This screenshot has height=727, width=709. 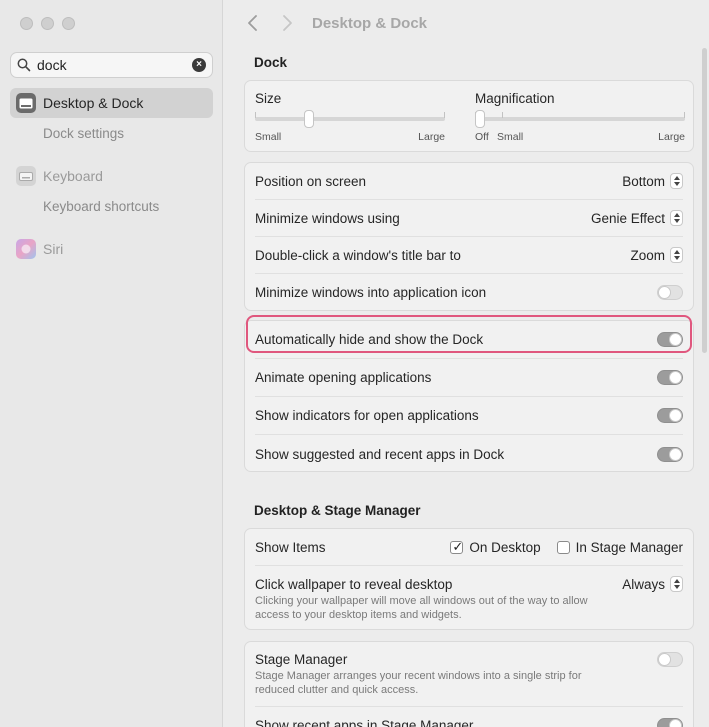 What do you see at coordinates (327, 218) in the screenshot?
I see `minimize-using-label: Minimize windows using` at bounding box center [327, 218].